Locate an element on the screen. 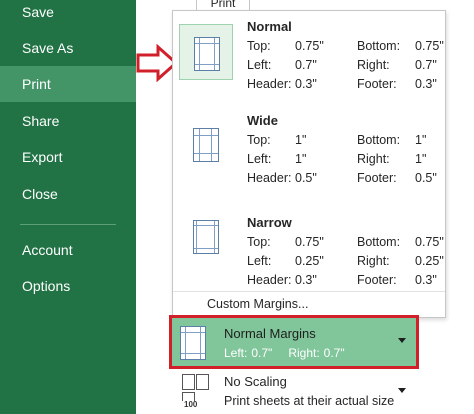 This screenshot has height=414, width=474. nav-divider is located at coordinates (68, 224).